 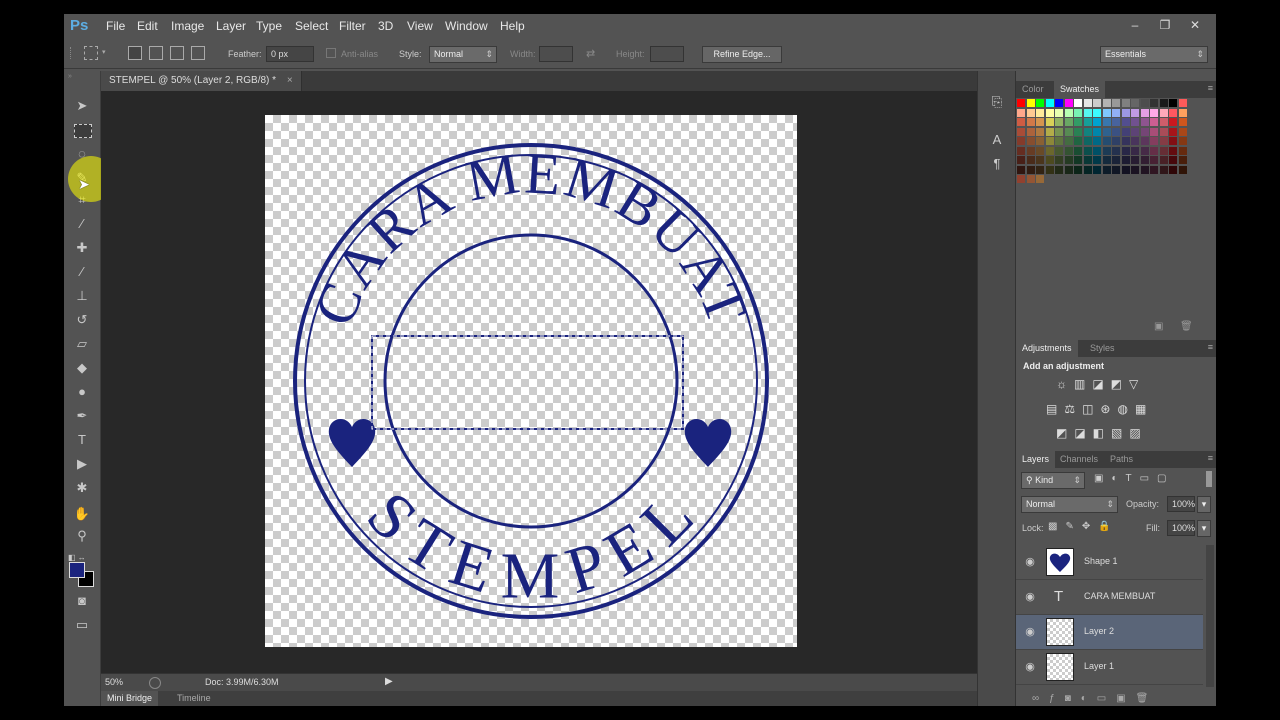 What do you see at coordinates (82, 601) in the screenshot?
I see `quick-mask-icon: ◙` at bounding box center [82, 601].